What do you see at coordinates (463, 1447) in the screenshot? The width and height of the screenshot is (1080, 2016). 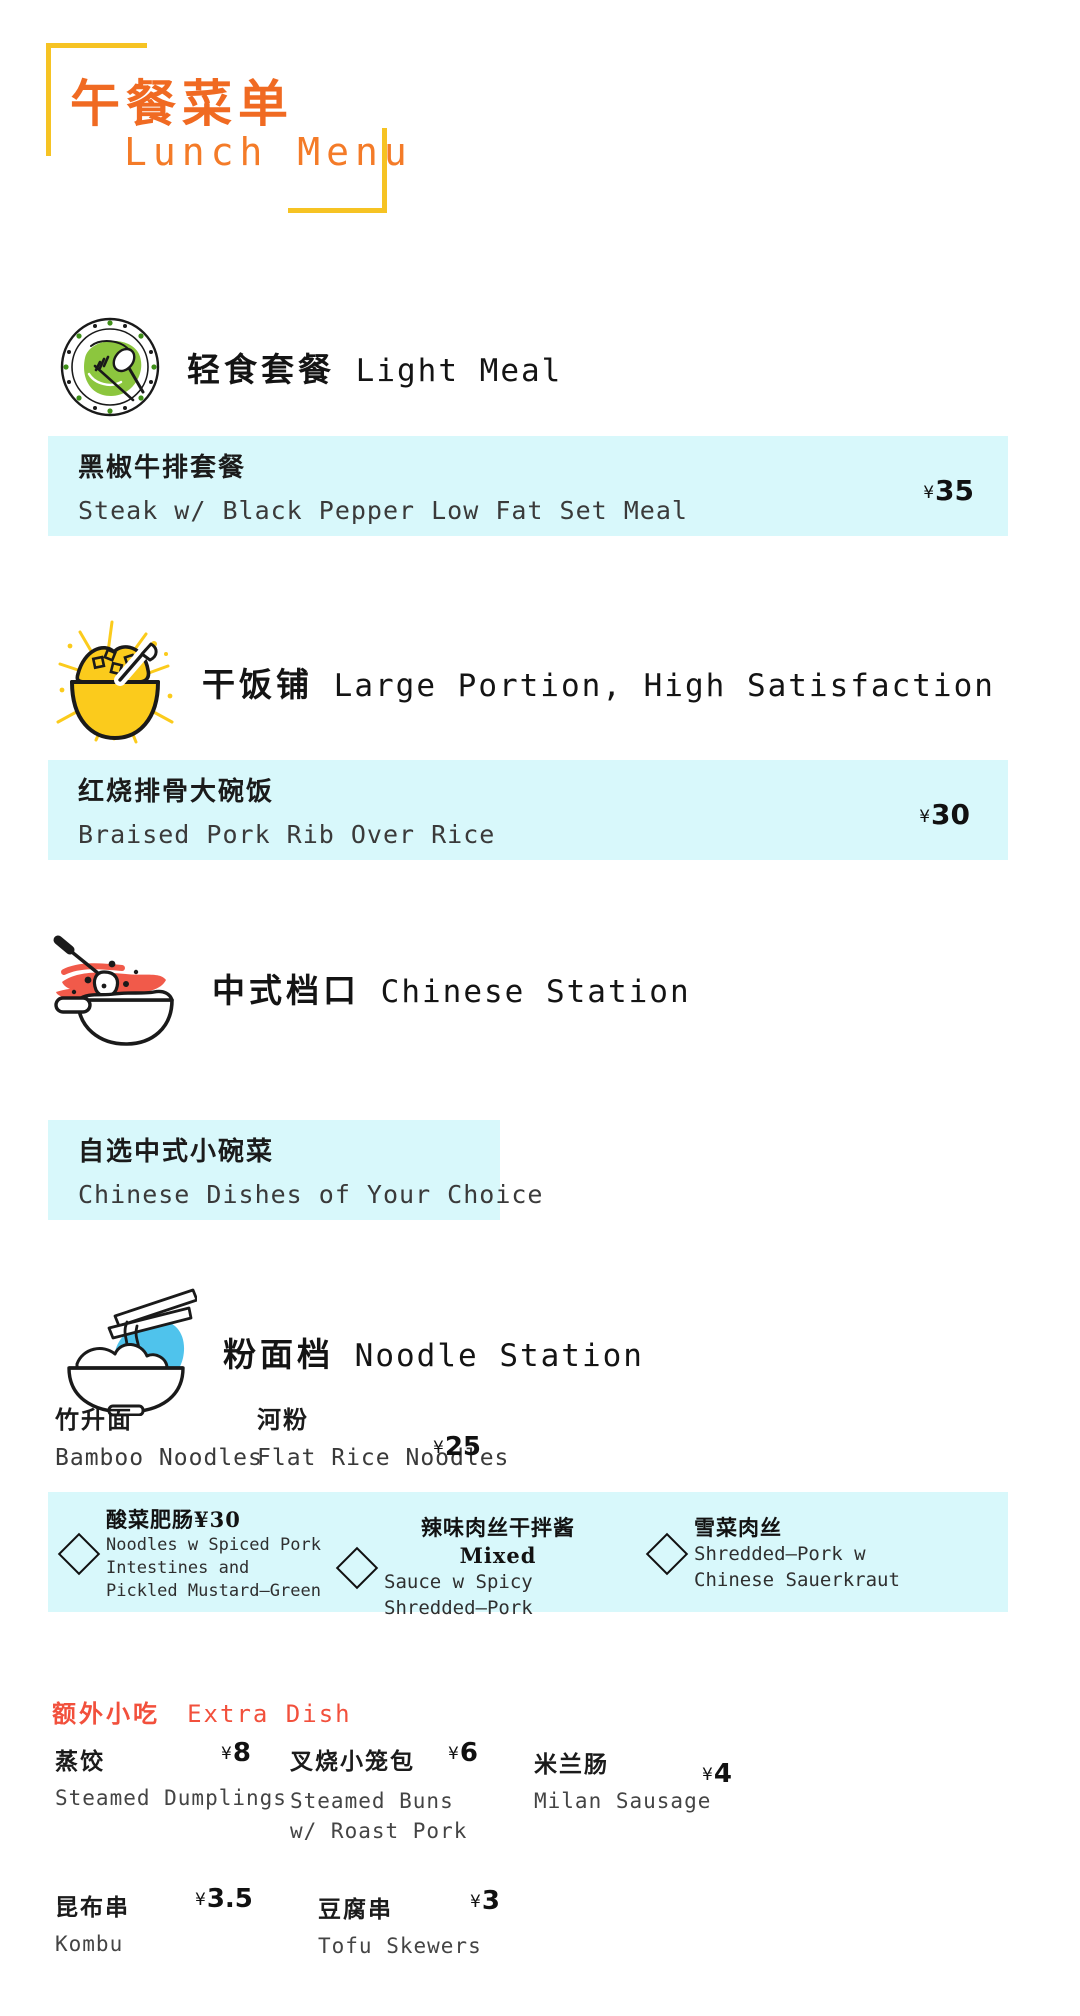 I see `price-value: 25` at bounding box center [463, 1447].